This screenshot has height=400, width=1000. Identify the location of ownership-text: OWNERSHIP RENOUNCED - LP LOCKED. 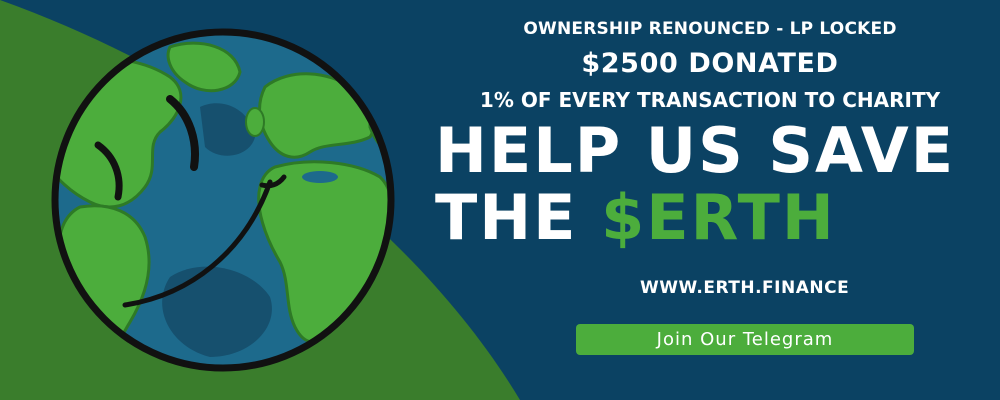
(710, 29).